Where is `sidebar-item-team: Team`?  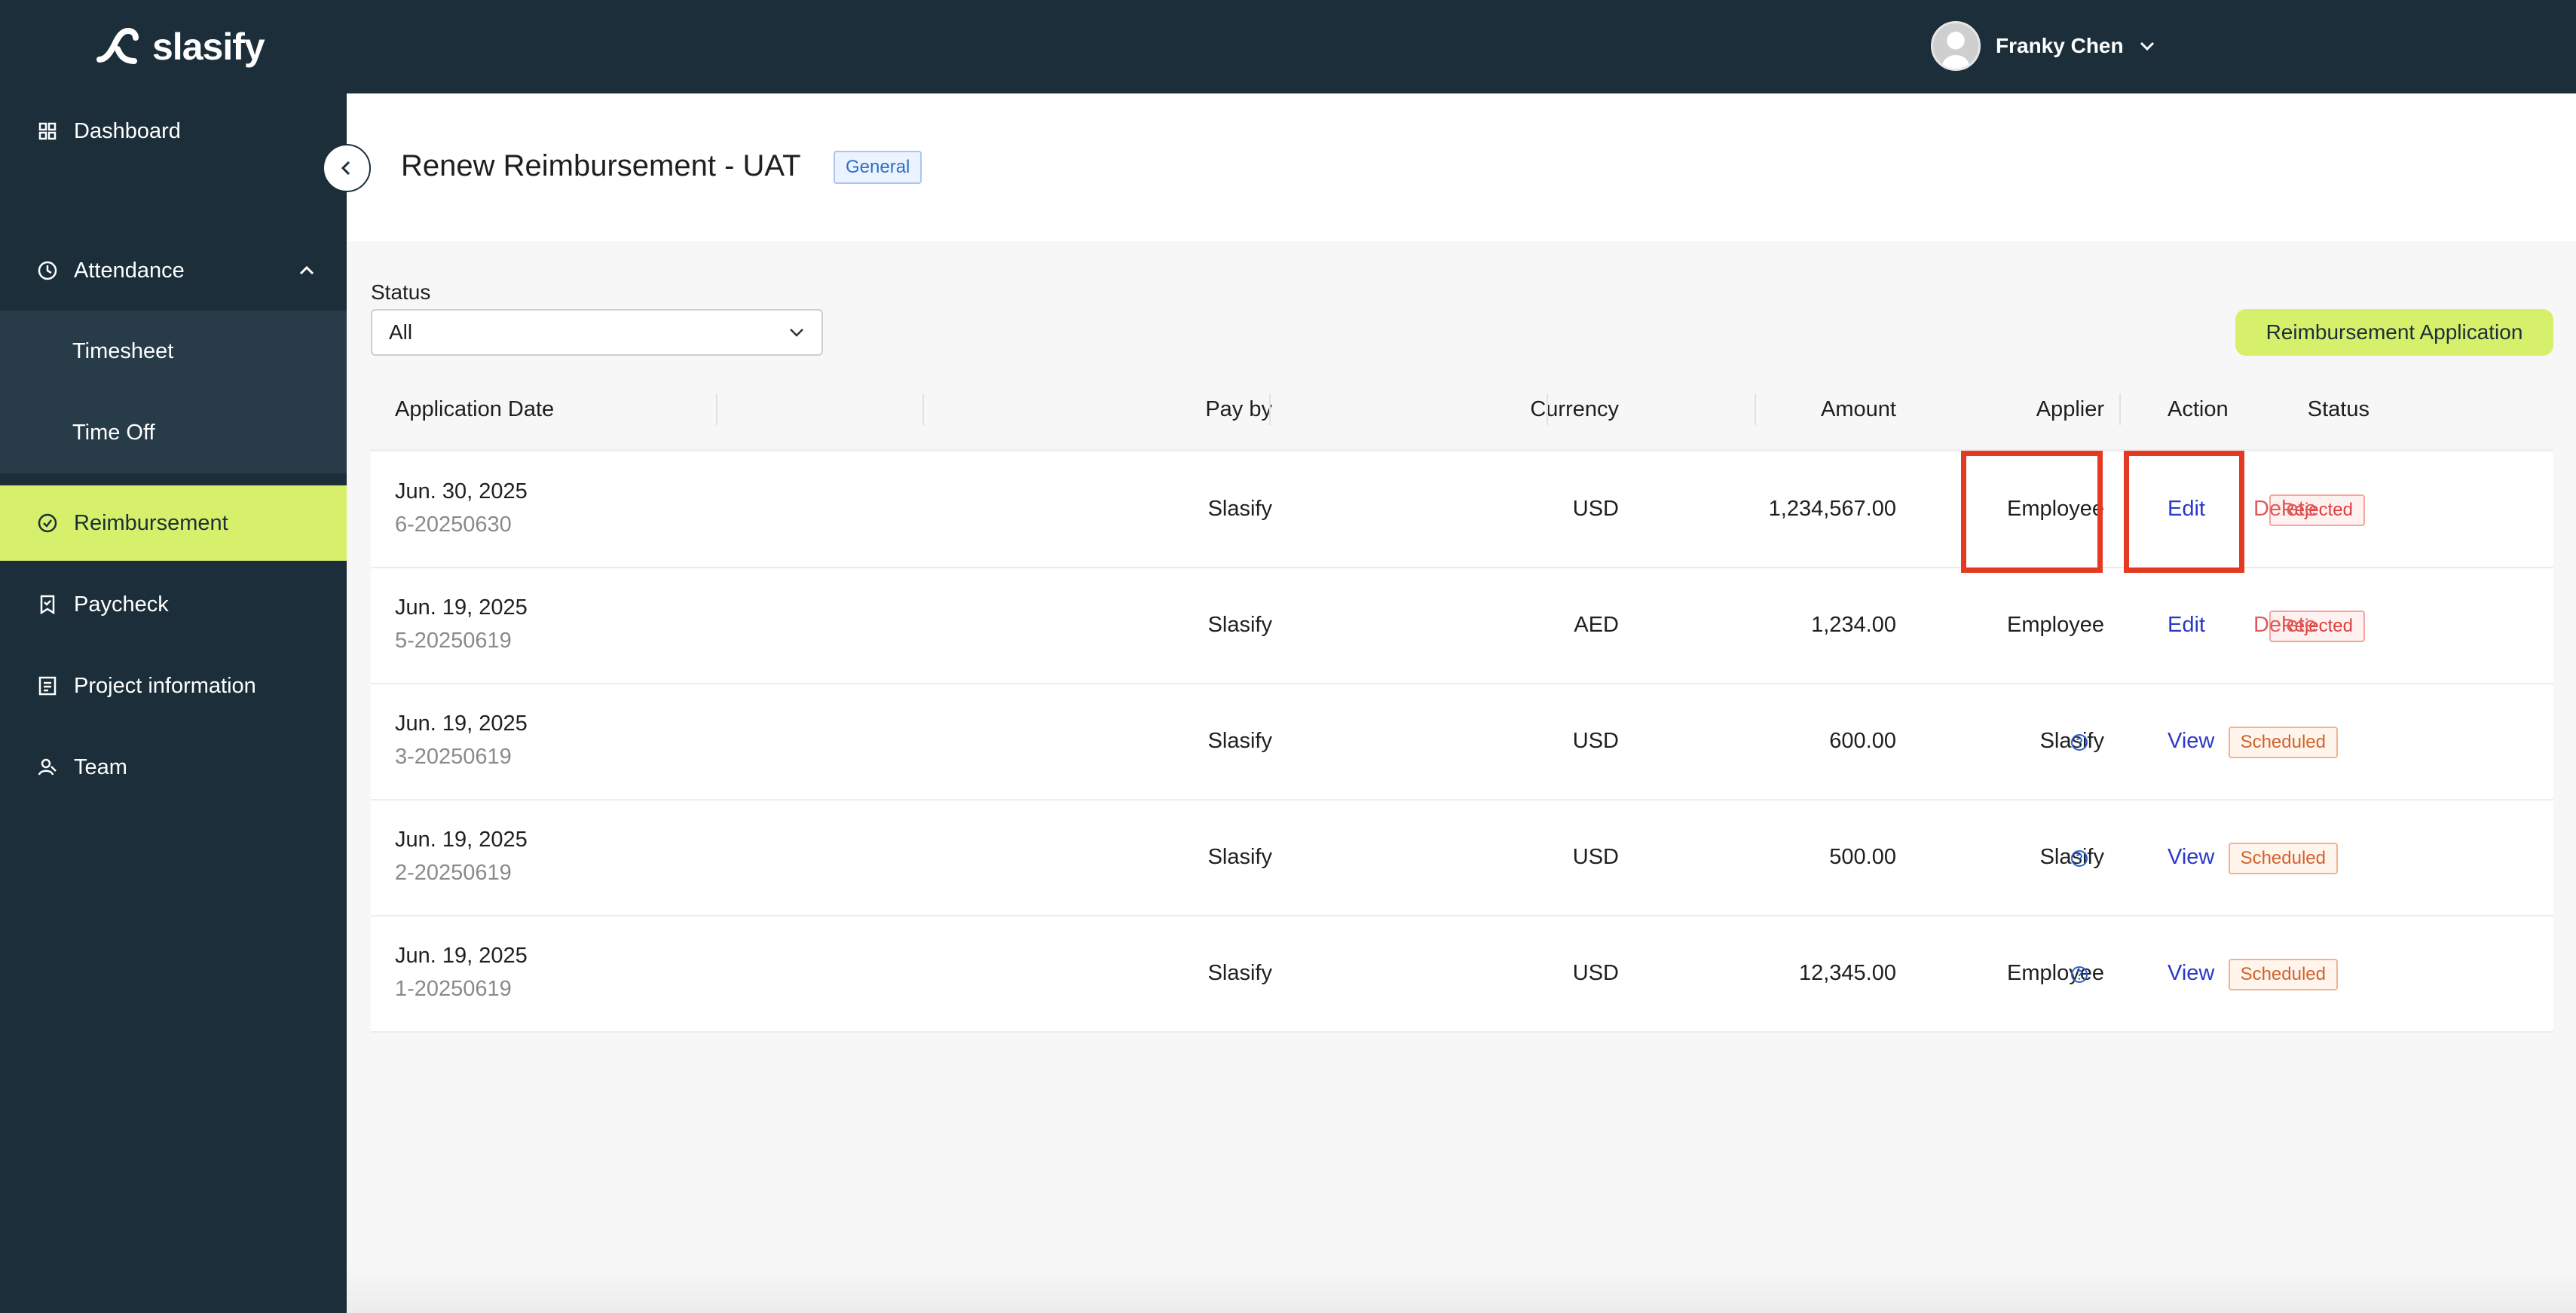
sidebar-item-team: Team is located at coordinates (173, 767).